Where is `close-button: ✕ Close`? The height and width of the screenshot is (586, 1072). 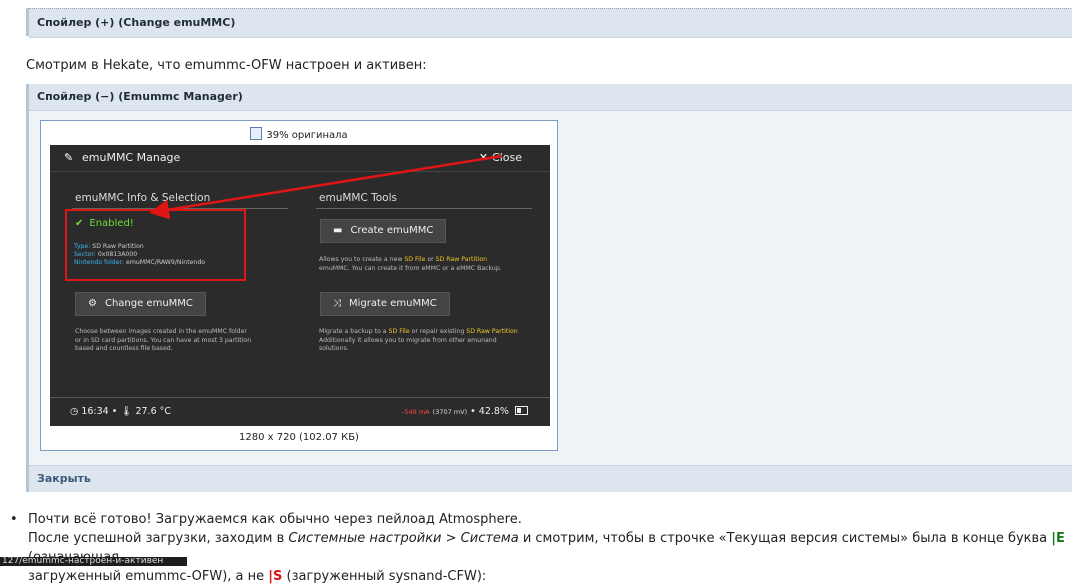
close-button: ✕ Close is located at coordinates (500, 157).